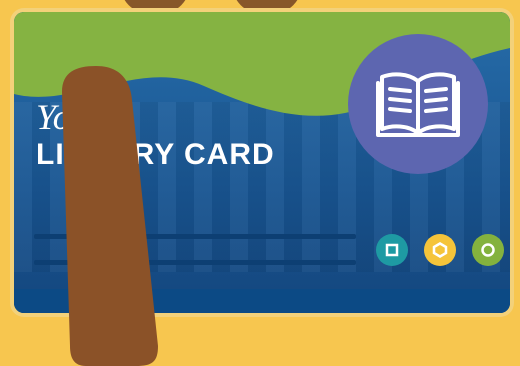  I want to click on green-dot, so click(488, 250).